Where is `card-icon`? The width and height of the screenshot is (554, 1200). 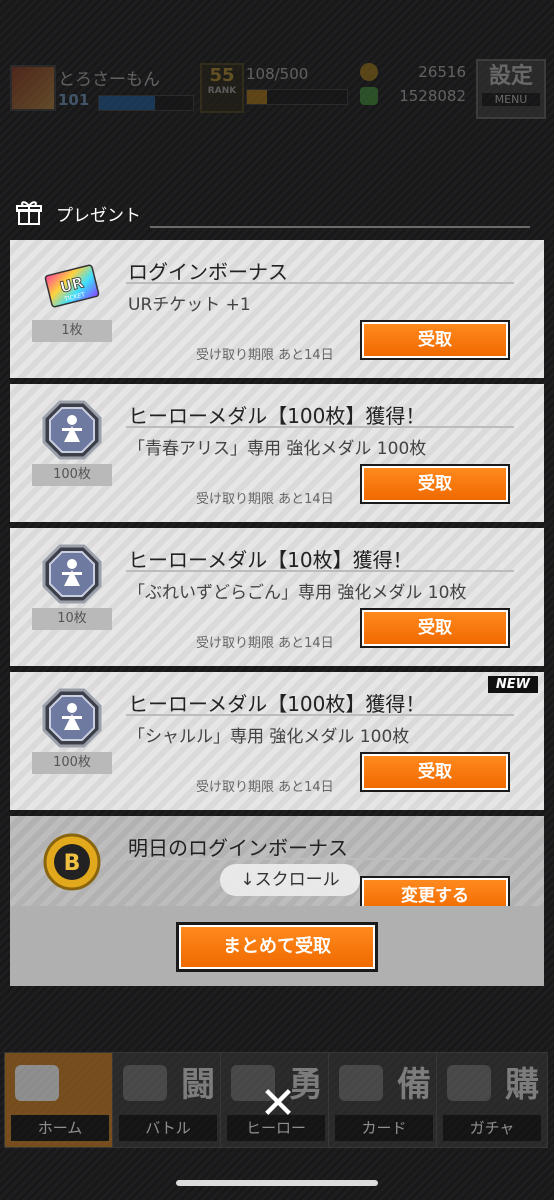
card-icon is located at coordinates (361, 1083).